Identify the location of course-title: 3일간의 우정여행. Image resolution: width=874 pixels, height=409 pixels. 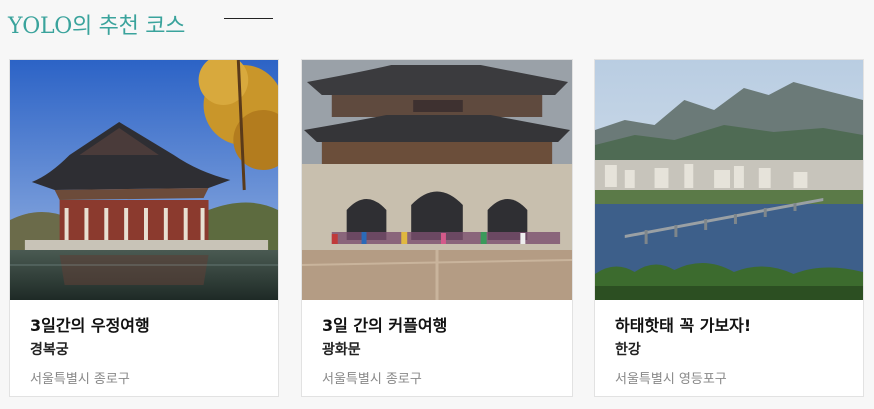
(90, 325).